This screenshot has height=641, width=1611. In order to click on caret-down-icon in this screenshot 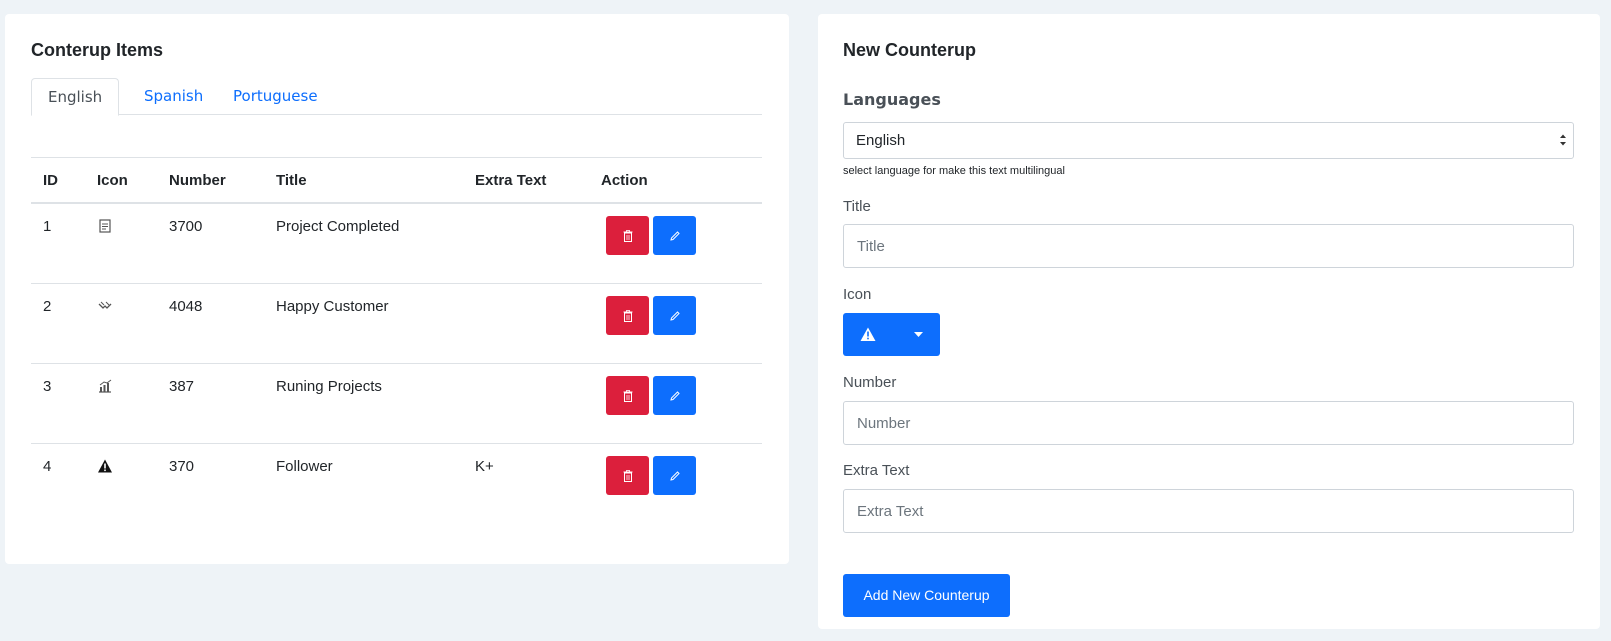, I will do `click(918, 334)`.